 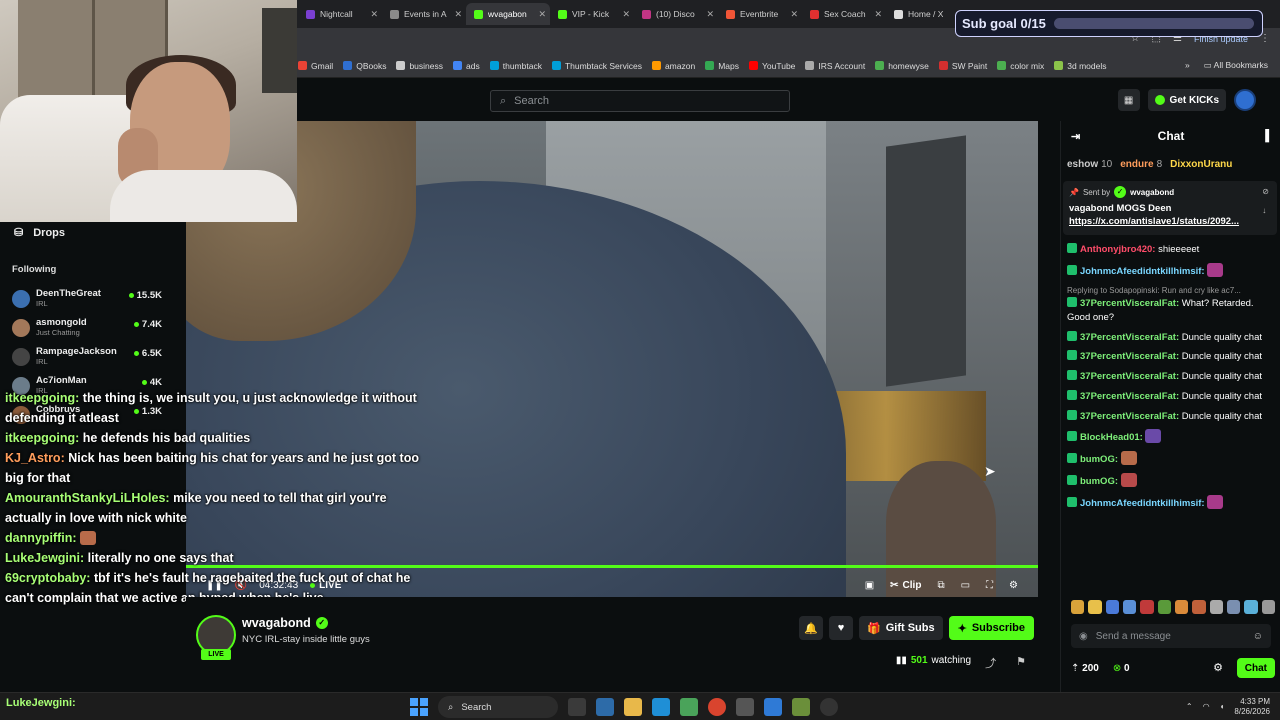 I want to click on chat-message: JohnmcAfeedidntkillhimsif:, so click(x=1172, y=502).